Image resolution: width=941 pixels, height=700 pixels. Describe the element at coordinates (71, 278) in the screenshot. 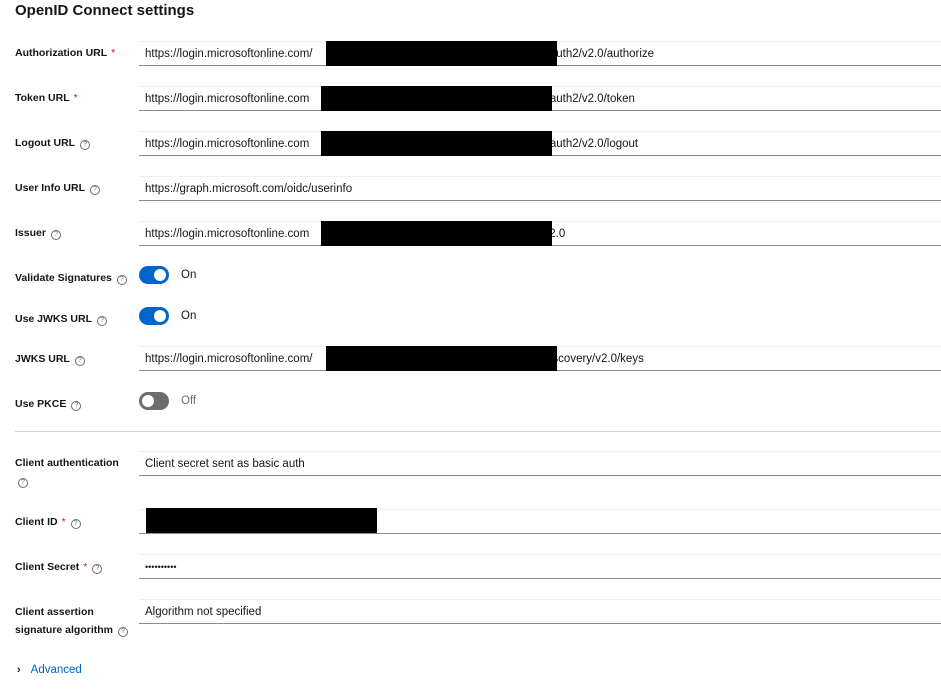

I see `validate-signatures-label: Validate Signatures?` at that location.